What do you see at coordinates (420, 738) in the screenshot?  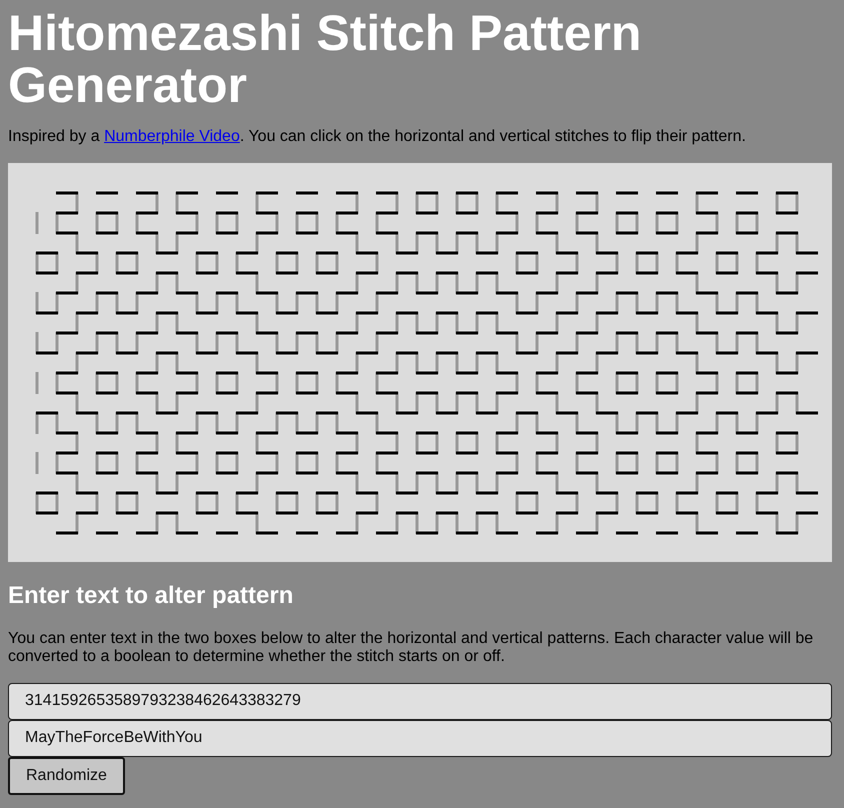 I see `text-field: MayTheForceBeWithYou` at bounding box center [420, 738].